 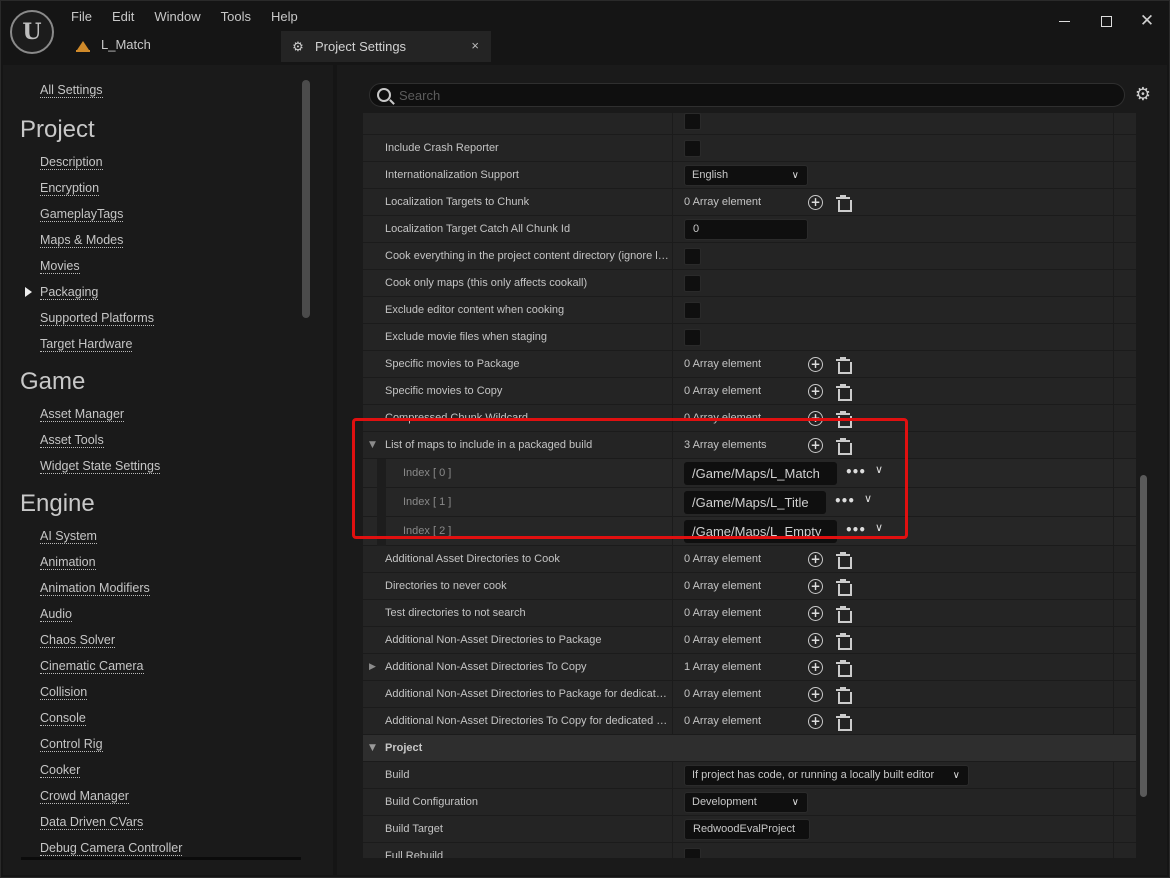 I want to click on menu-help: Help, so click(x=284, y=16).